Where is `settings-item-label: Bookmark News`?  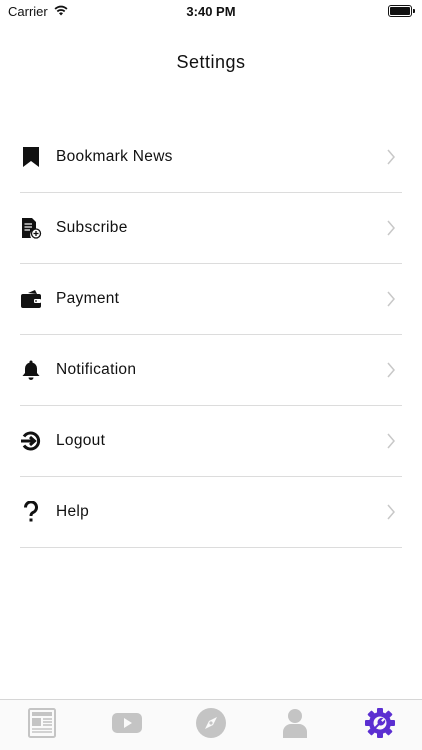
settings-item-label: Bookmark News is located at coordinates (114, 156).